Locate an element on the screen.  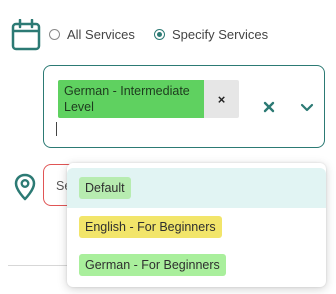
selected-service-chip-label: German - Intermediate Level is located at coordinates (131, 99).